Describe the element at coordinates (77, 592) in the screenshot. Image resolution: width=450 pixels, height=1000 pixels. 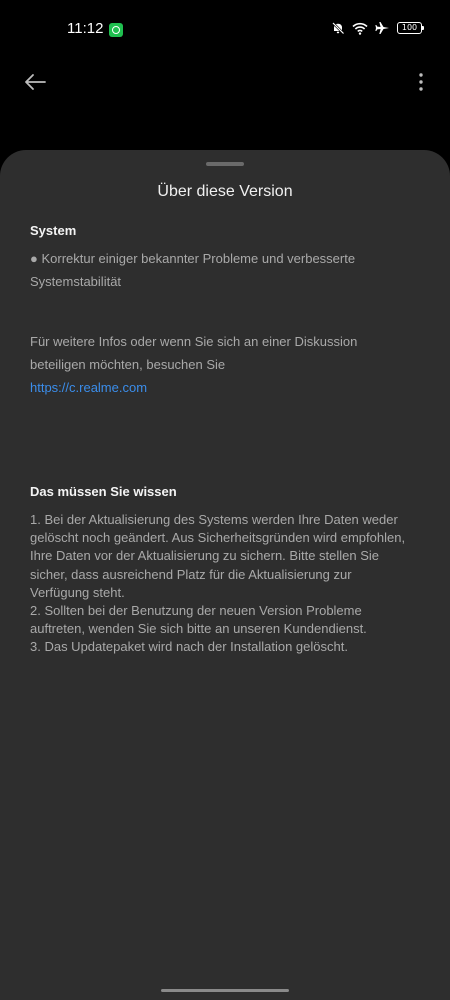
I see `notes-line: Verfügung steht.` at that location.